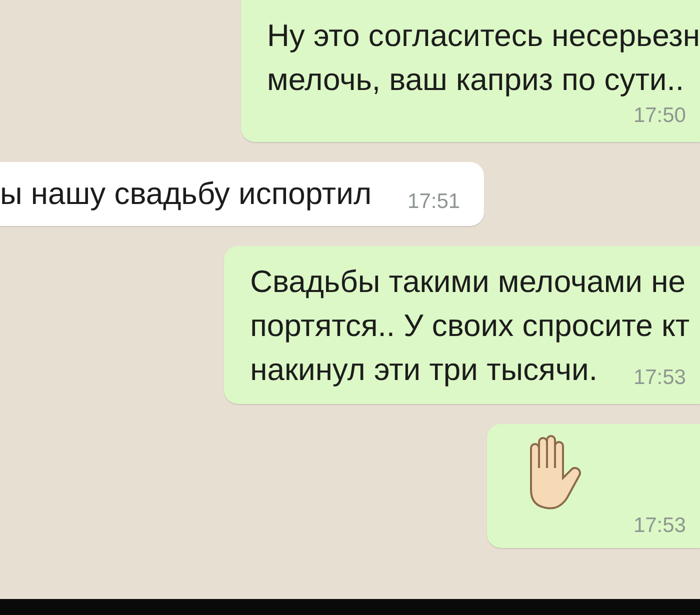  Describe the element at coordinates (186, 194) in the screenshot. I see `message-text: ы нашу свадьбу испортил` at that location.